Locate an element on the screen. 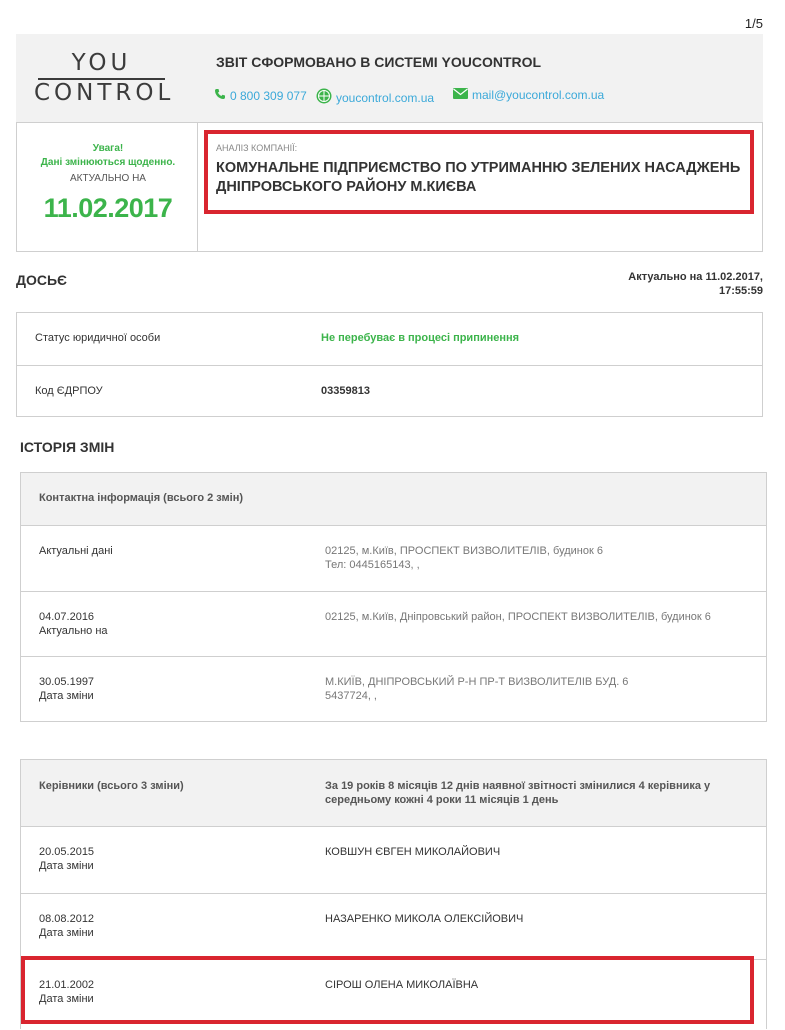 This screenshot has width=785, height=1030. status-label: Статус юридичної особи is located at coordinates (98, 338).